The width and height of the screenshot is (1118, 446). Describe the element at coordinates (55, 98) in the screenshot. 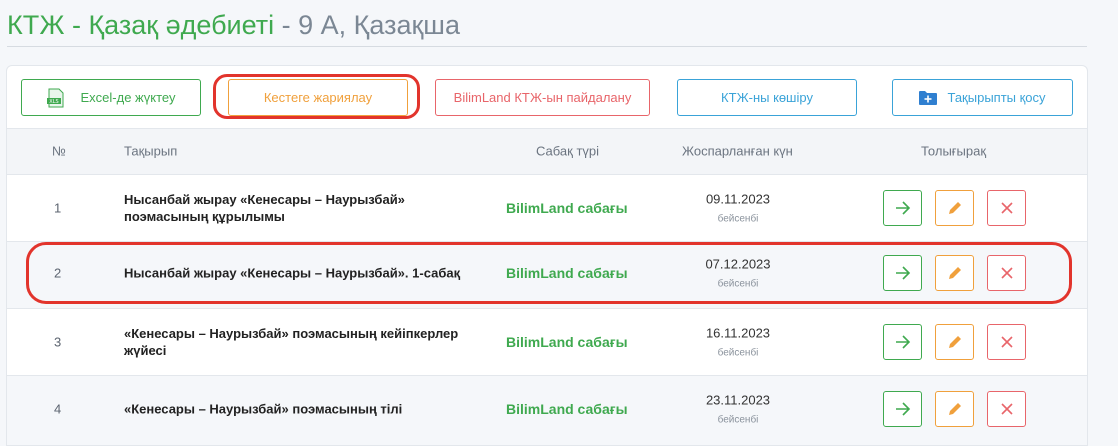

I see `xls-file-icon: XLS` at that location.